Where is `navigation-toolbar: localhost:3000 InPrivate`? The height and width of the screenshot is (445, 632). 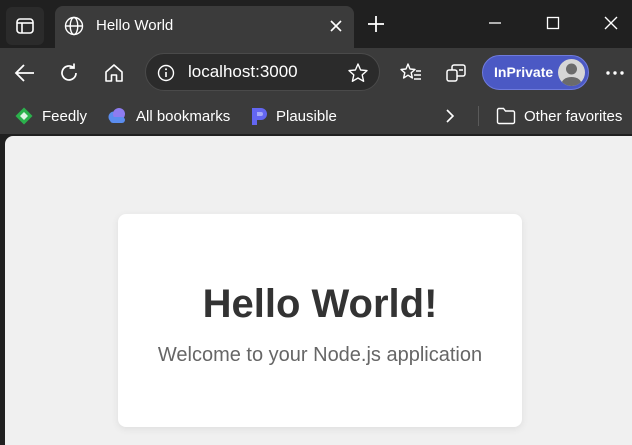
navigation-toolbar: localhost:3000 InPrivate is located at coordinates (316, 73).